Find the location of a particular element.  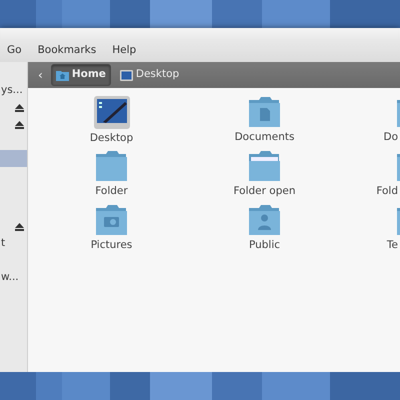

desktop-icon is located at coordinates (126, 75).